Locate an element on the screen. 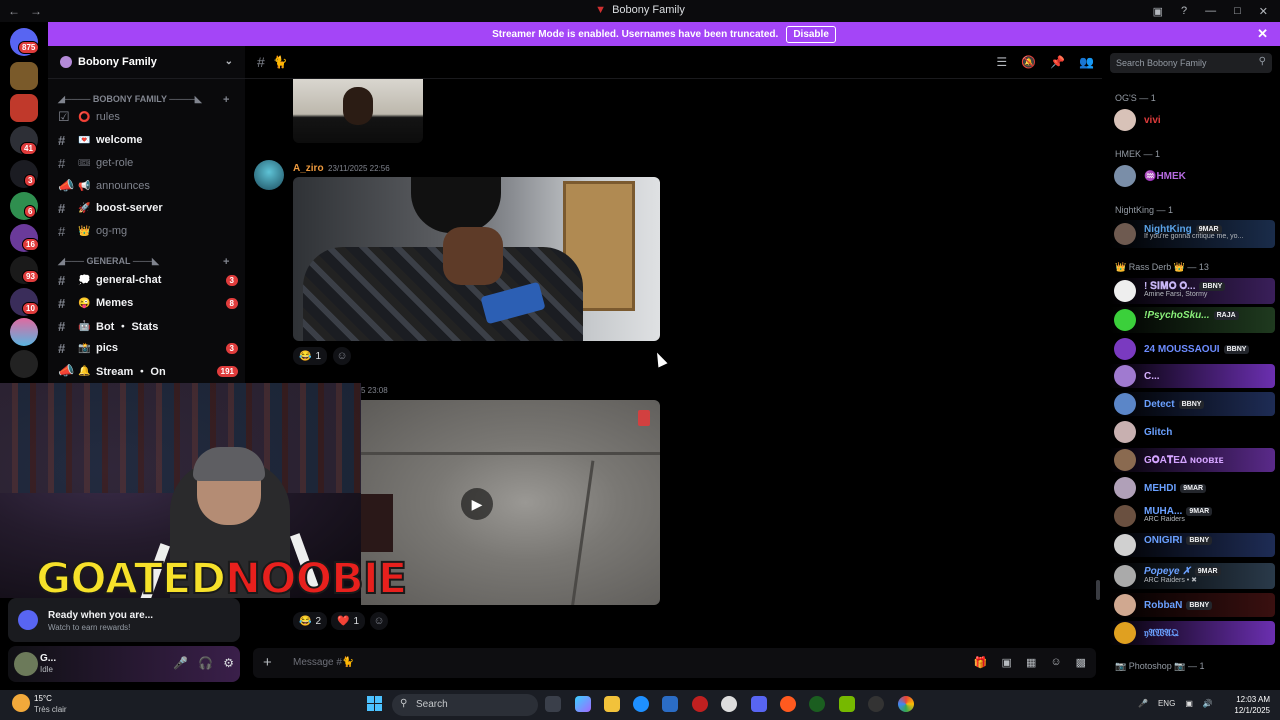  member-item: G𝐎Α𝐓ΕΔ ɴᴏᴏʙɪᴇ is located at coordinates (1192, 460).